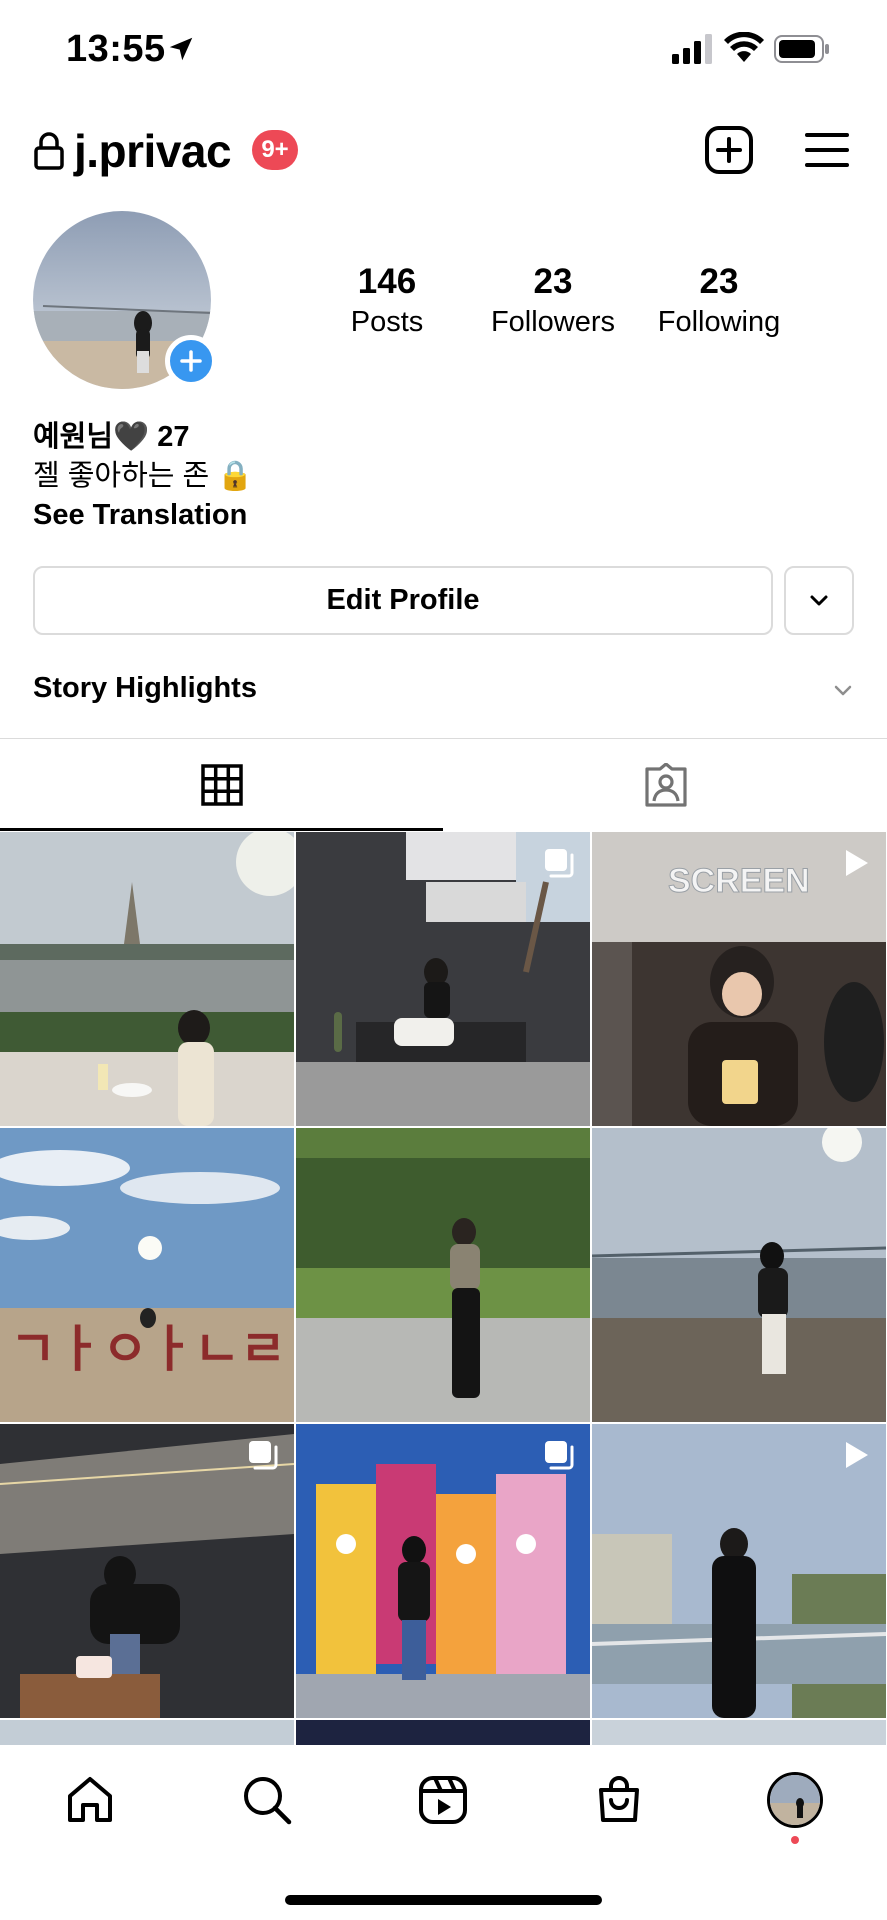 This screenshot has height=1920, width=887. I want to click on post-thumbnail: SCREEN, so click(739, 979).